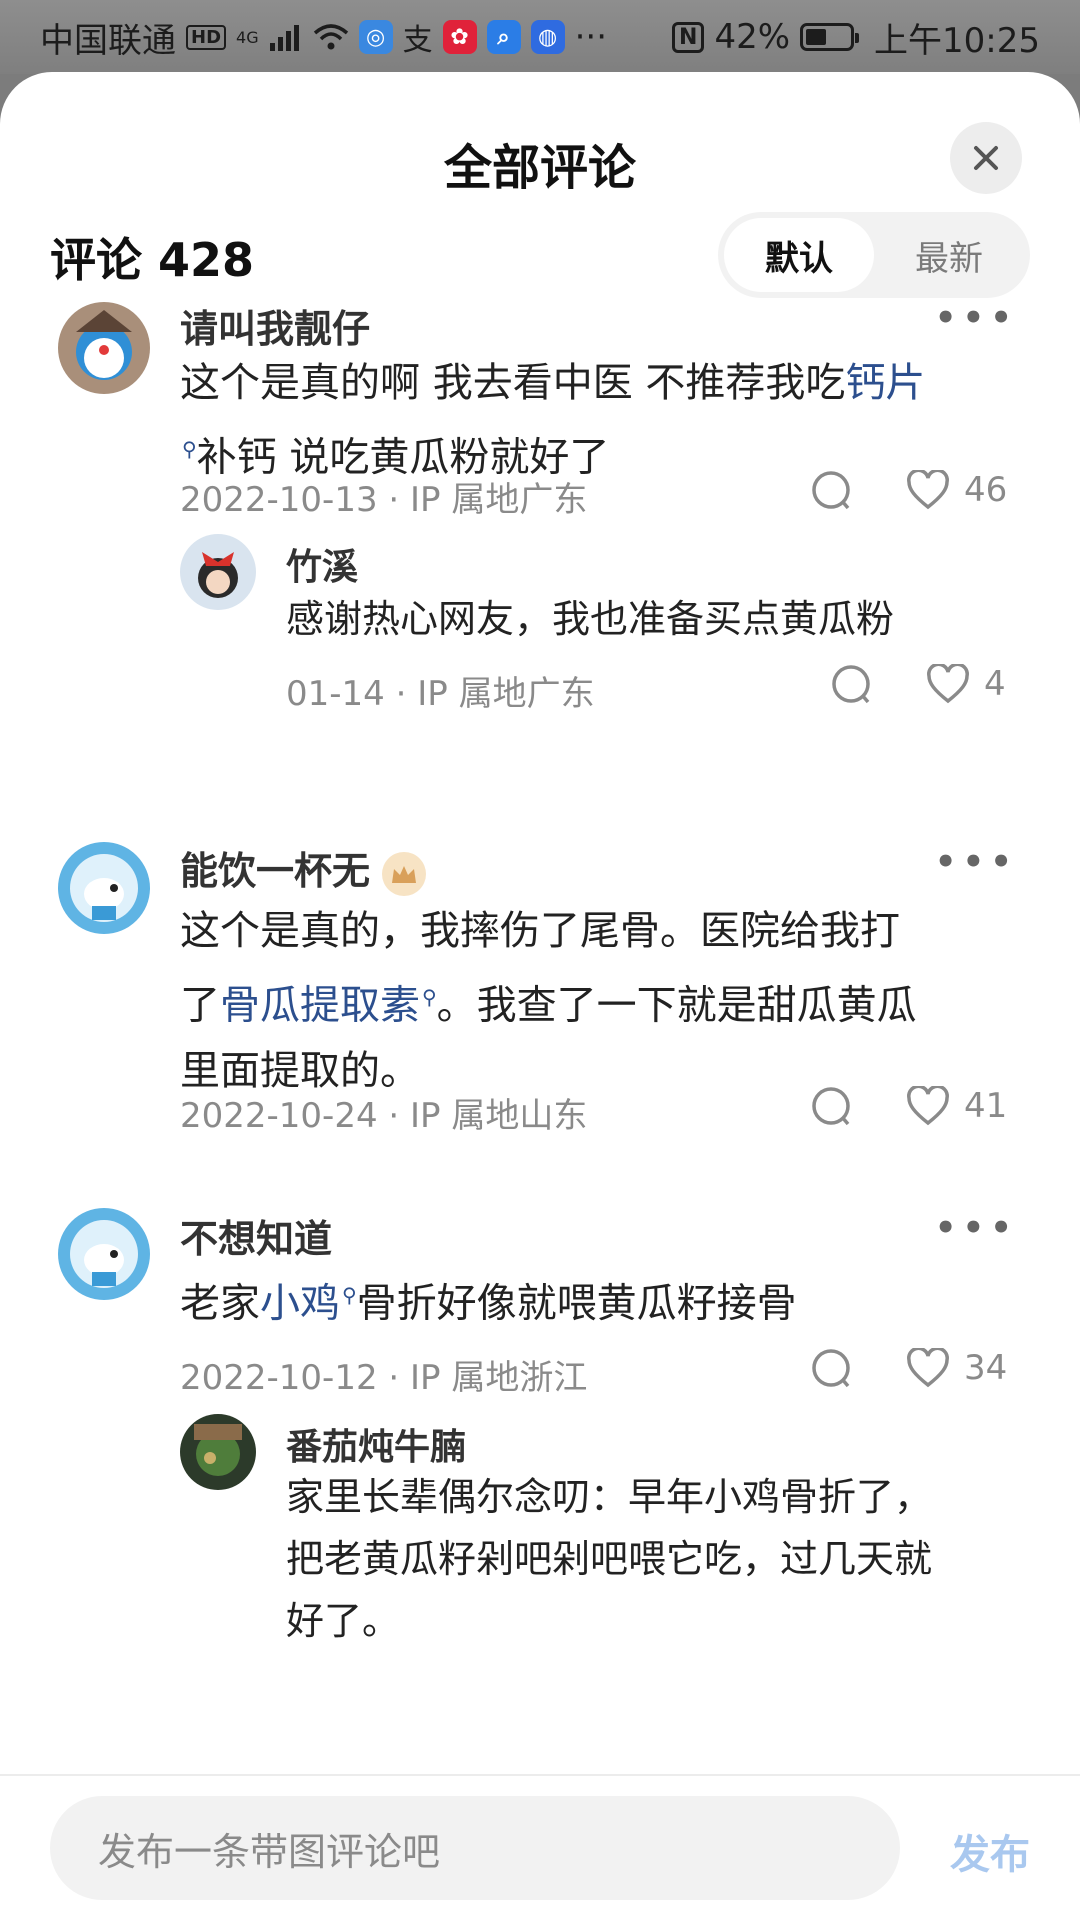  I want to click on status-bar: 中国联通 HD 4G ◎ 支 ✿ ⌕ ◍ ··· N 42% 上午10:25, so click(540, 37).